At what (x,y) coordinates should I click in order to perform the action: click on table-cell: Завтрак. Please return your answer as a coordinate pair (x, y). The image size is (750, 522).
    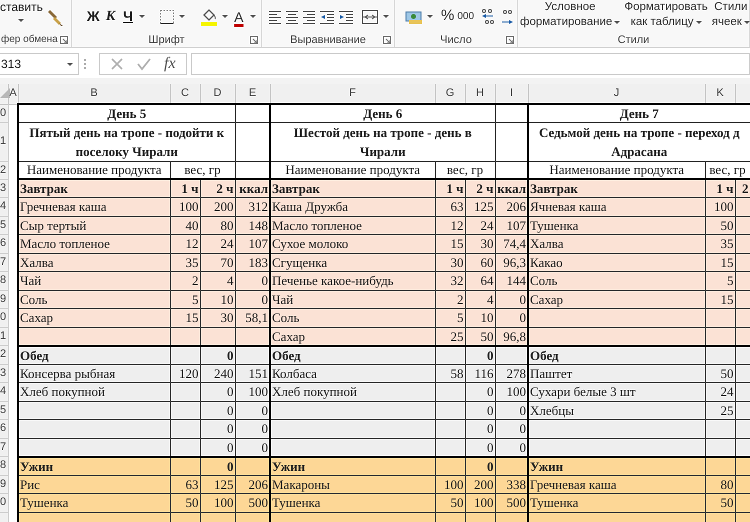
    Looking at the image, I should click on (352, 188).